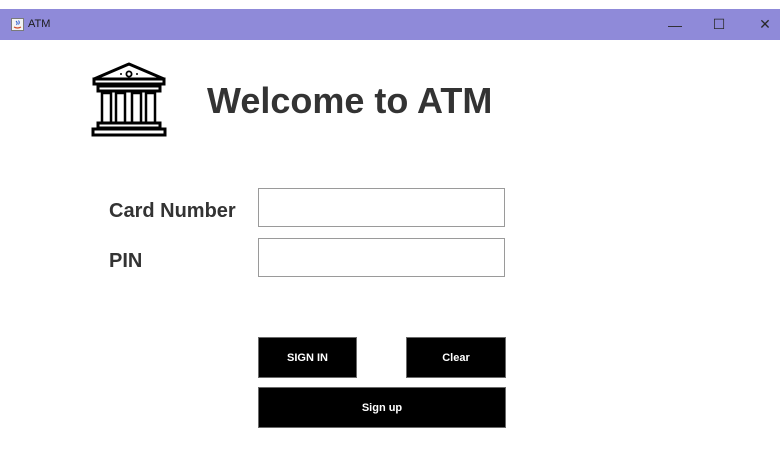 This screenshot has width=780, height=476. I want to click on title-bar: ATM — ☐ ✕, so click(390, 24).